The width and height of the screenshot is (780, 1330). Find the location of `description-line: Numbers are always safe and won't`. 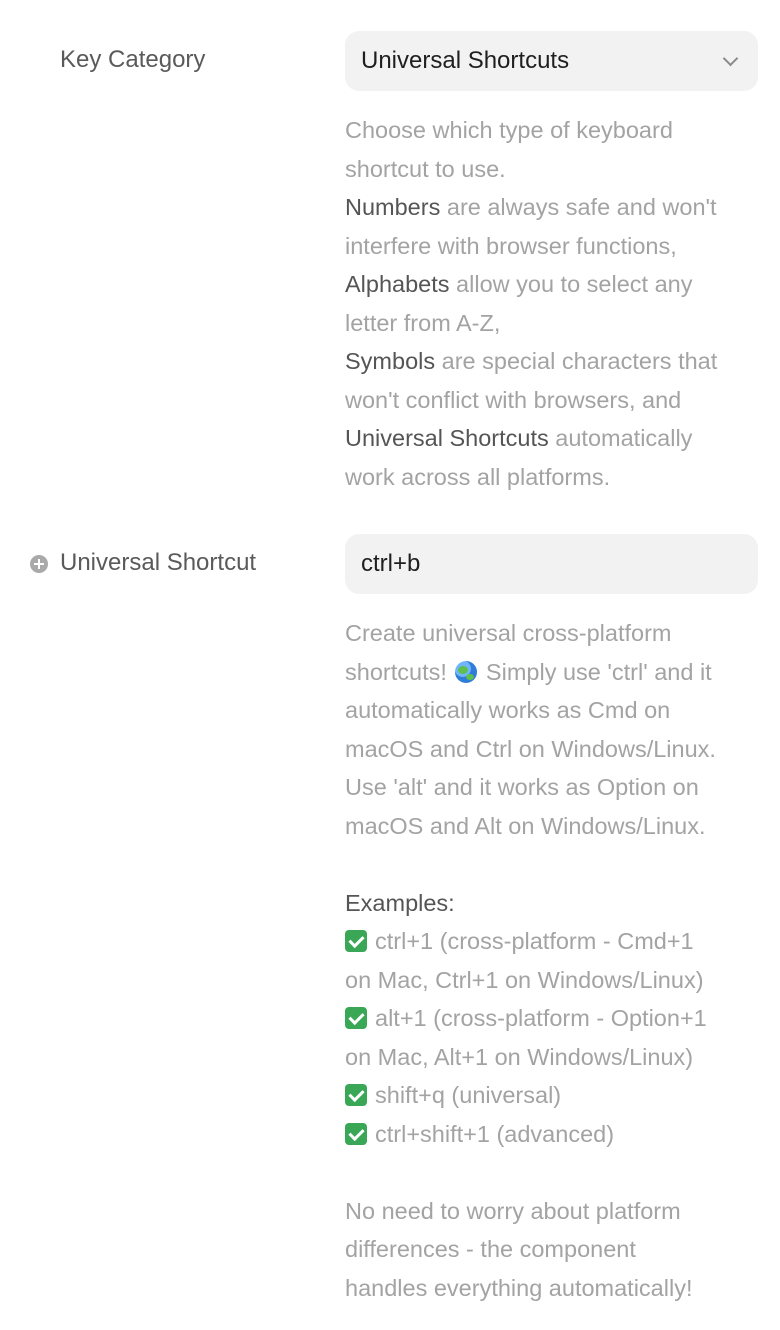

description-line: Numbers are always safe and won't is located at coordinates (555, 207).